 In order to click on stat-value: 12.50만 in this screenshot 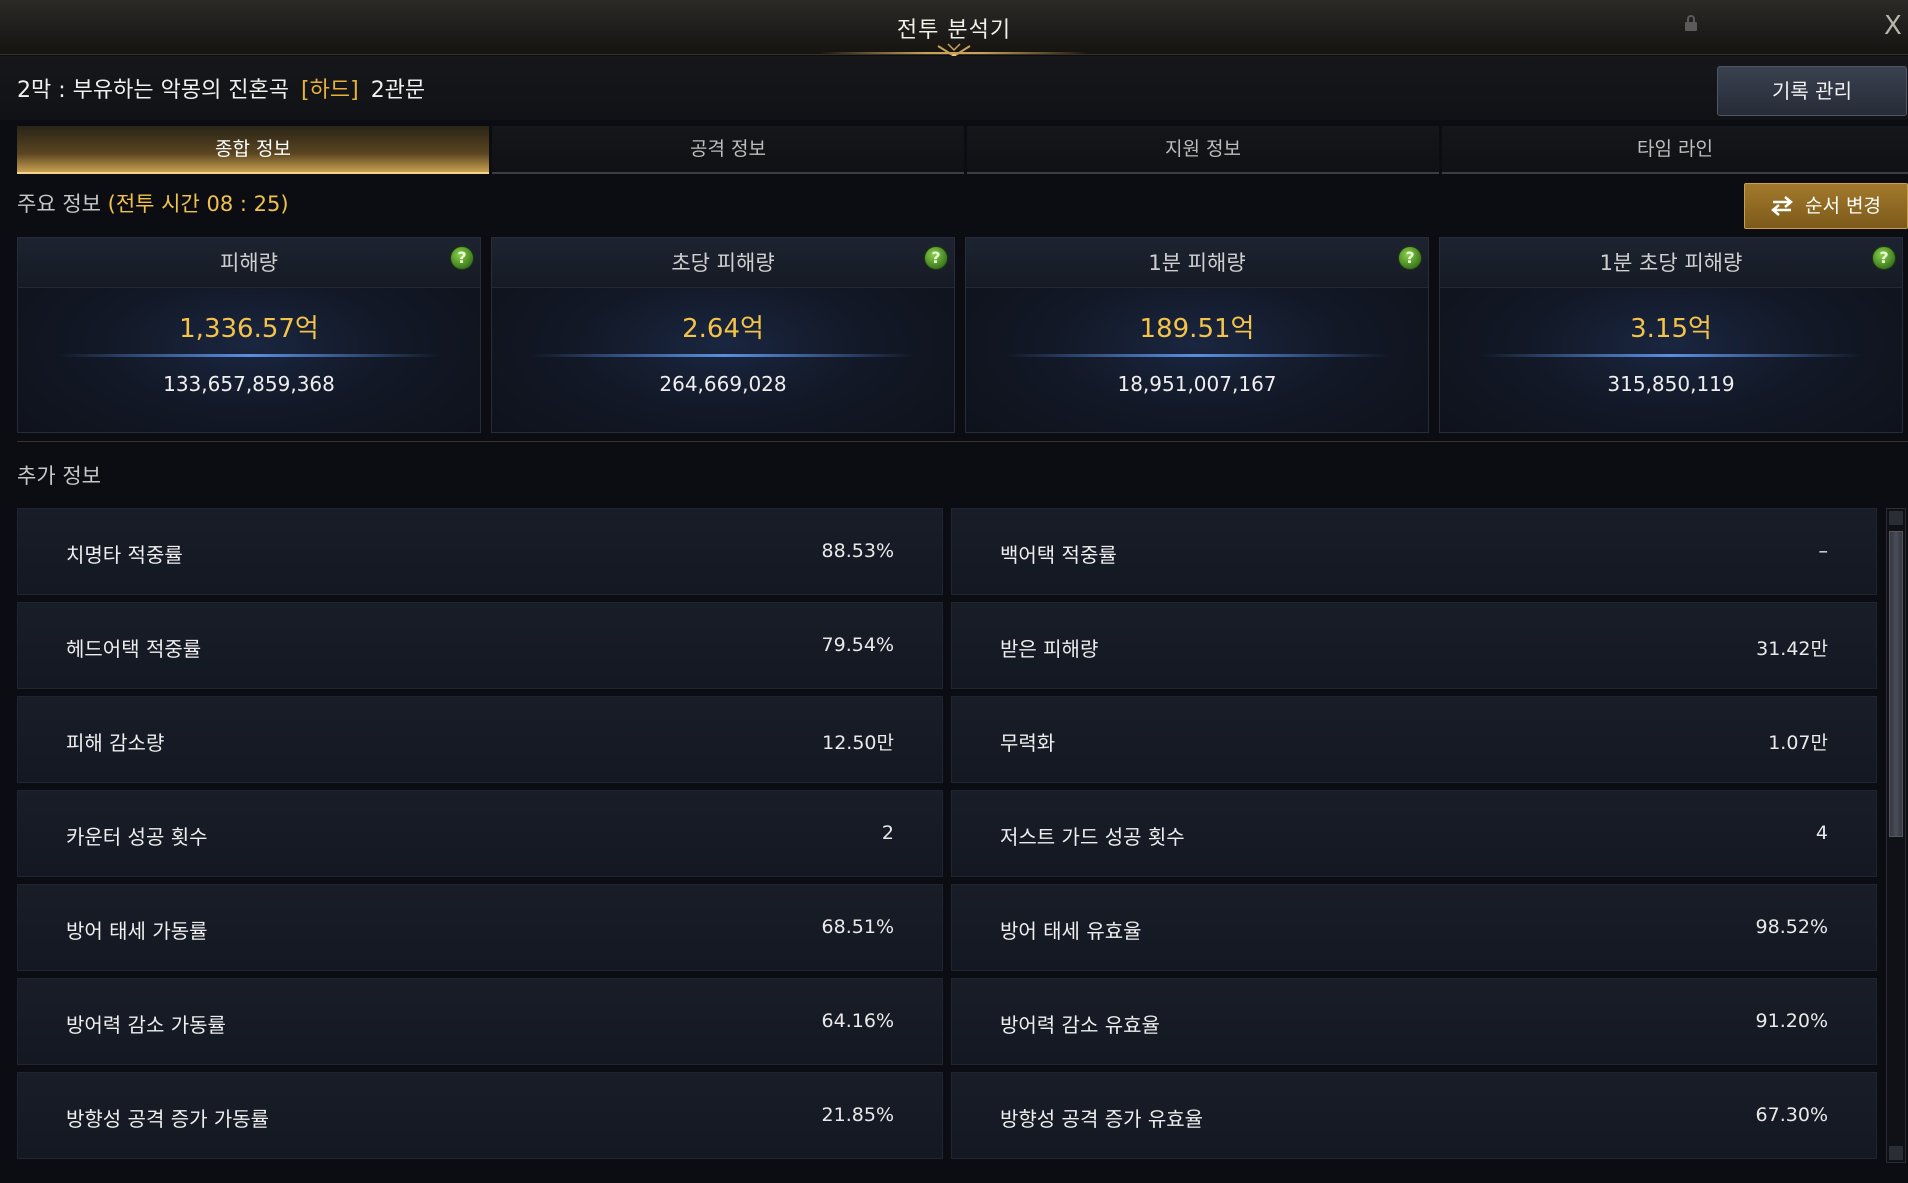, I will do `click(858, 743)`.